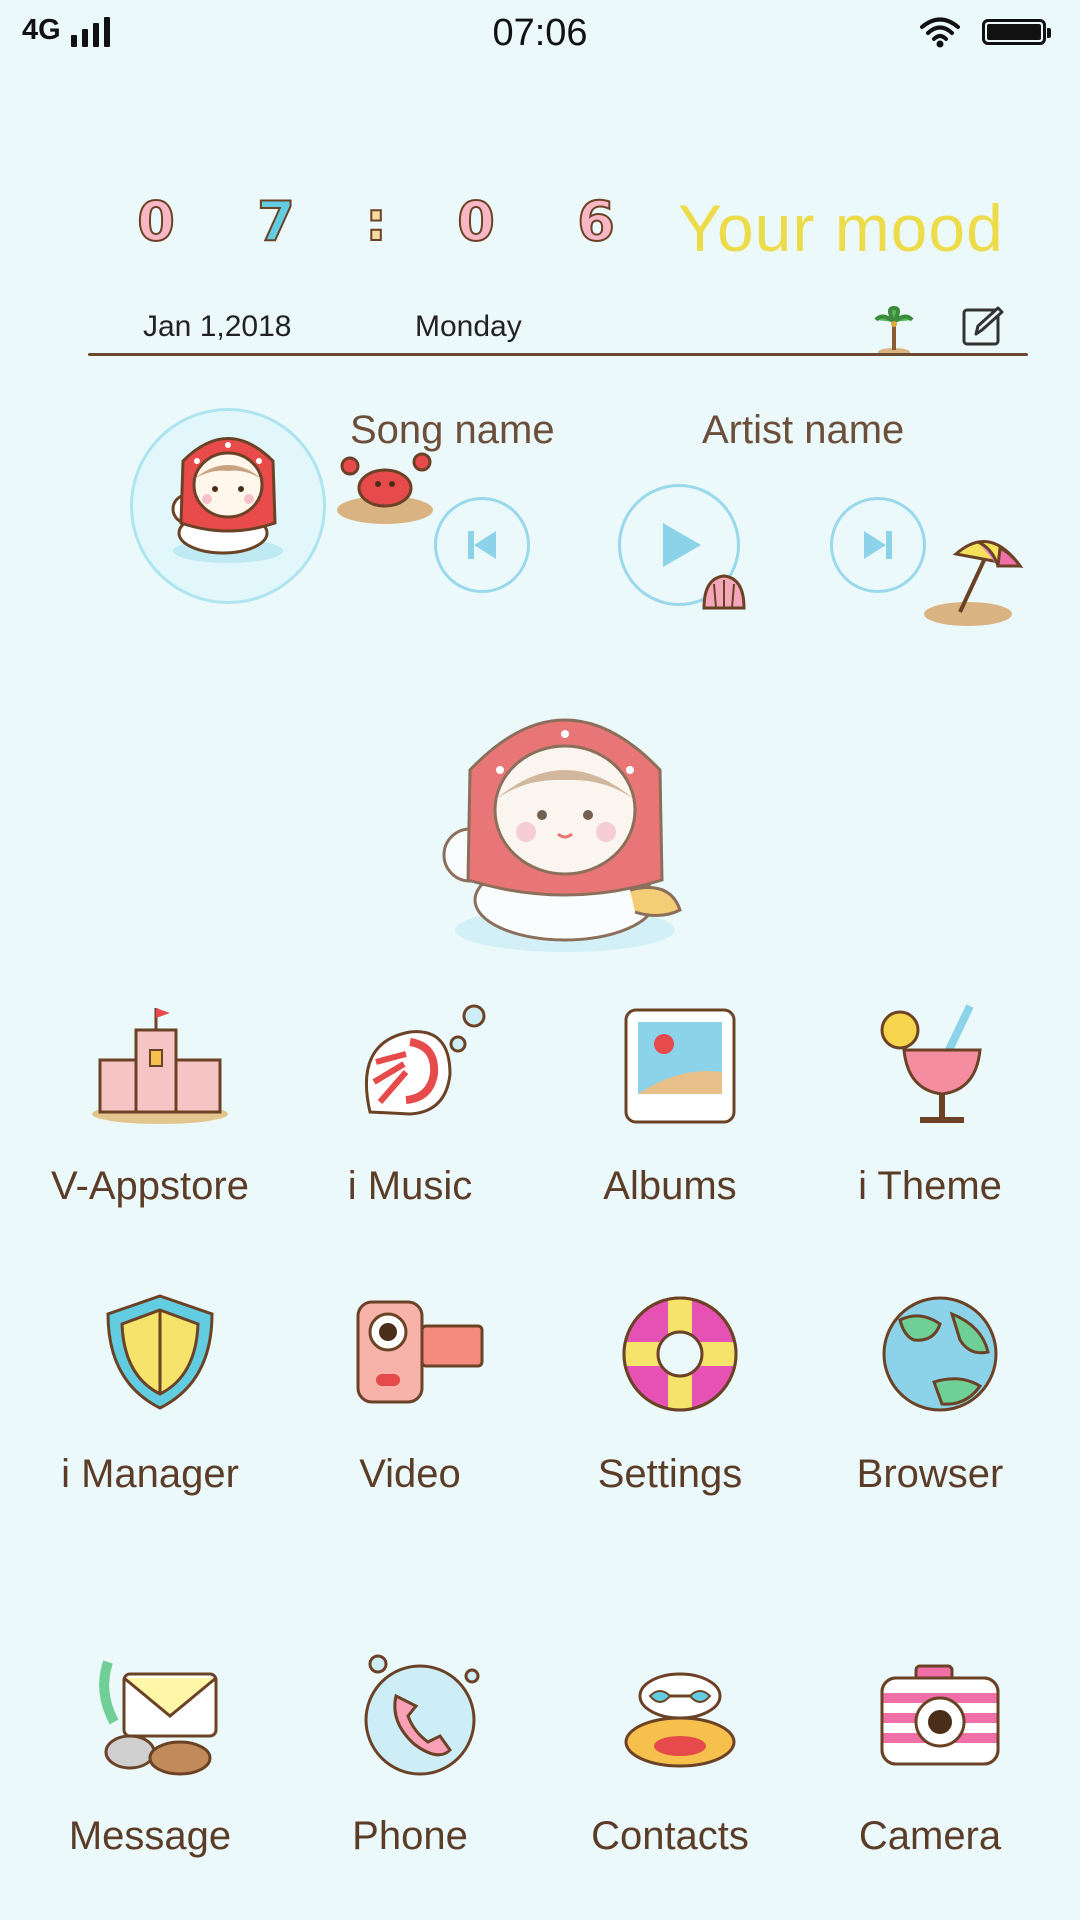 Image resolution: width=1080 pixels, height=1920 pixels. Describe the element at coordinates (410, 1186) in the screenshot. I see `app-label: i Music` at that location.